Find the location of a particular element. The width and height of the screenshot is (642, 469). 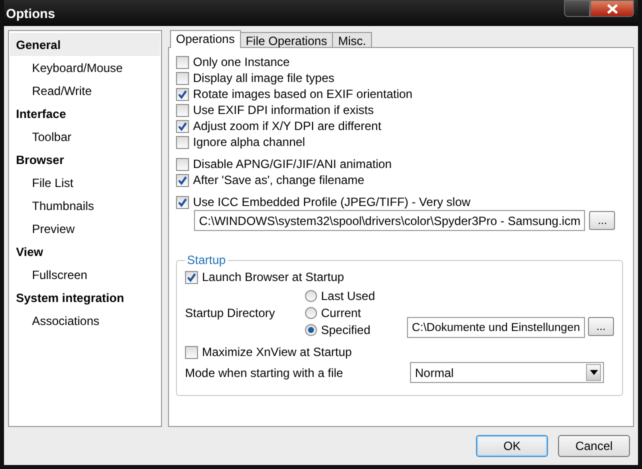

tree-item: Interface is located at coordinates (85, 113).